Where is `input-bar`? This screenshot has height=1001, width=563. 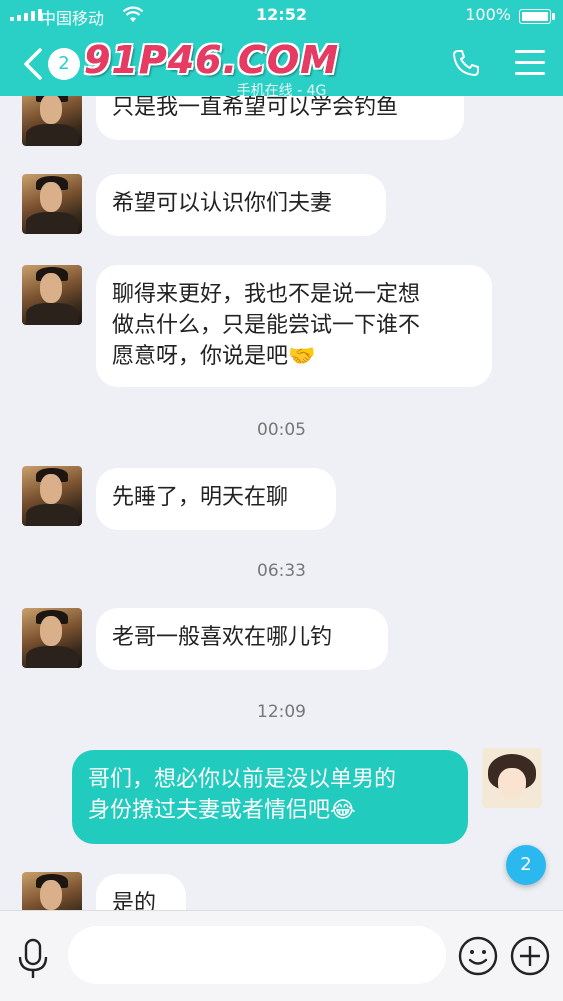 input-bar is located at coordinates (281, 955).